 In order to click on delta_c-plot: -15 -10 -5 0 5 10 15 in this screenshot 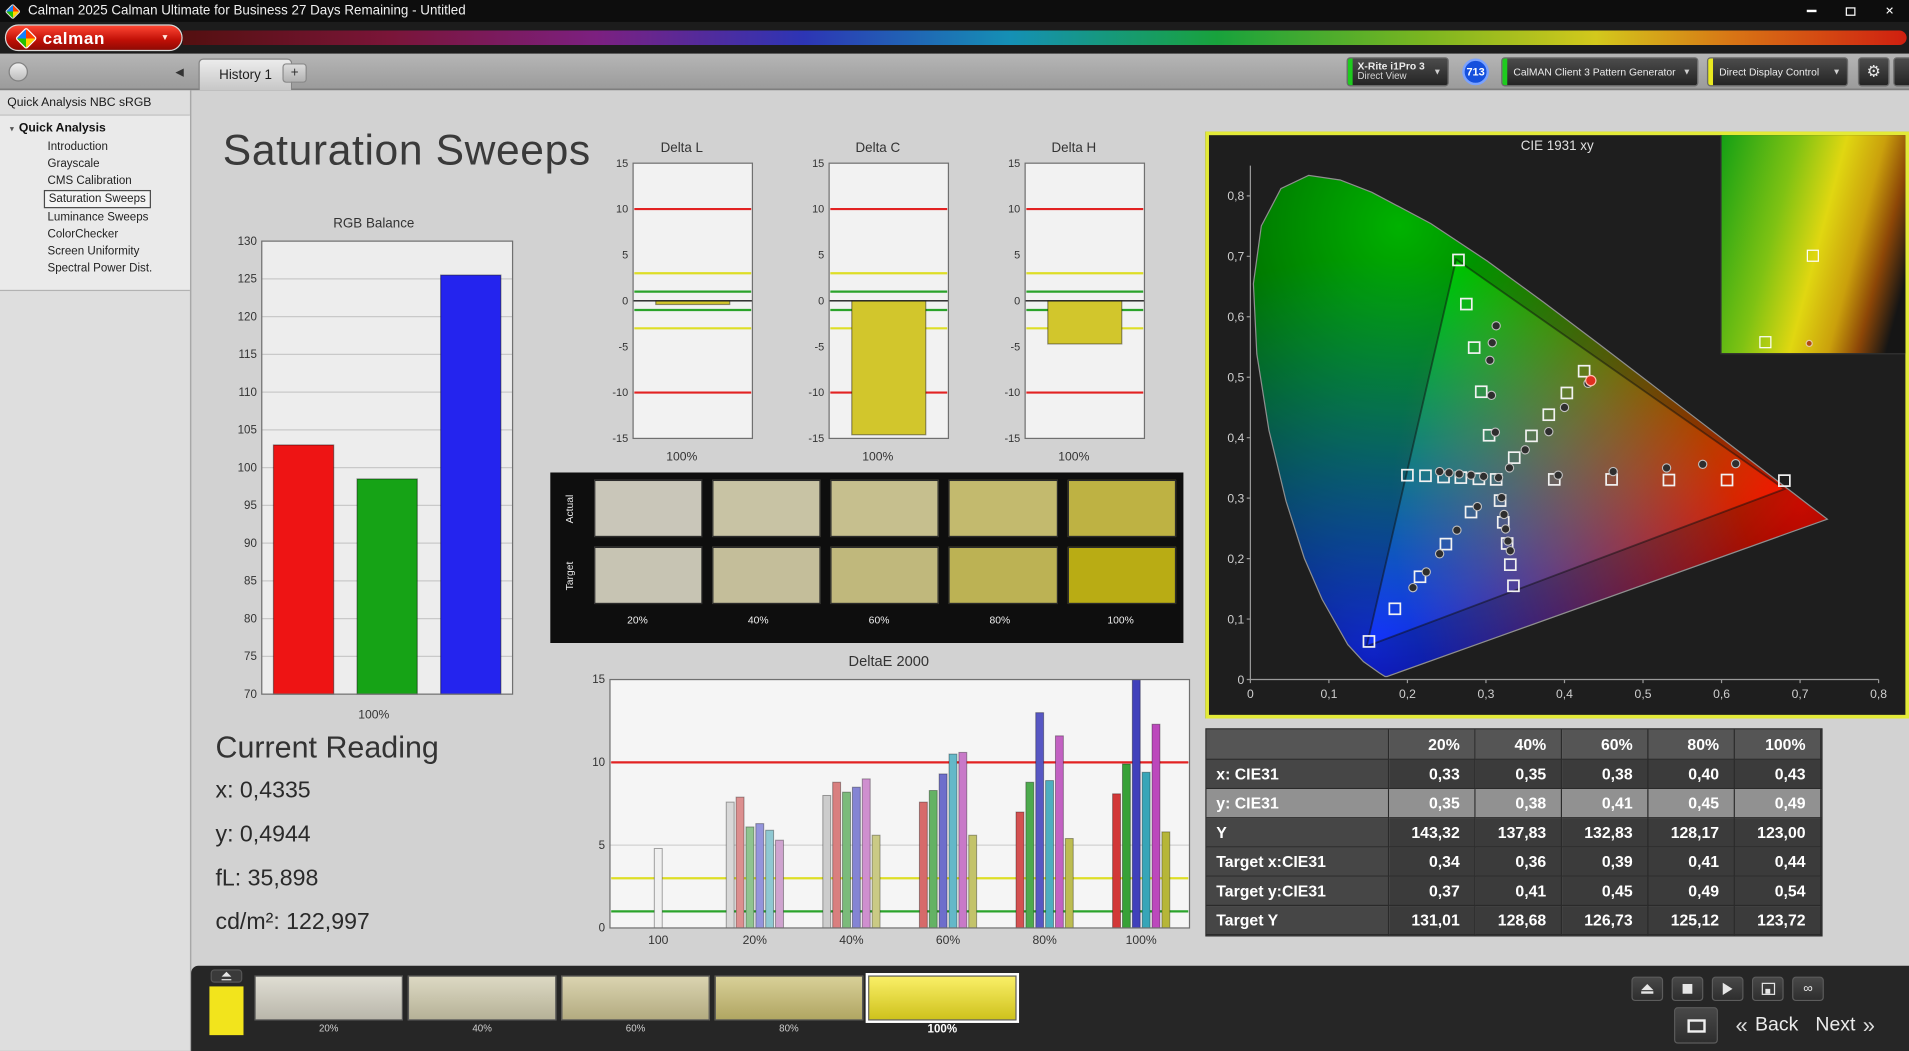, I will do `click(879, 301)`.